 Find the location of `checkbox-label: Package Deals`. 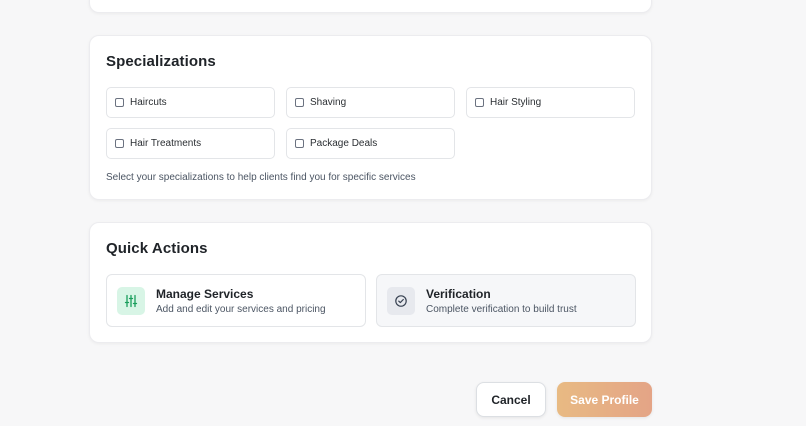

checkbox-label: Package Deals is located at coordinates (344, 143).